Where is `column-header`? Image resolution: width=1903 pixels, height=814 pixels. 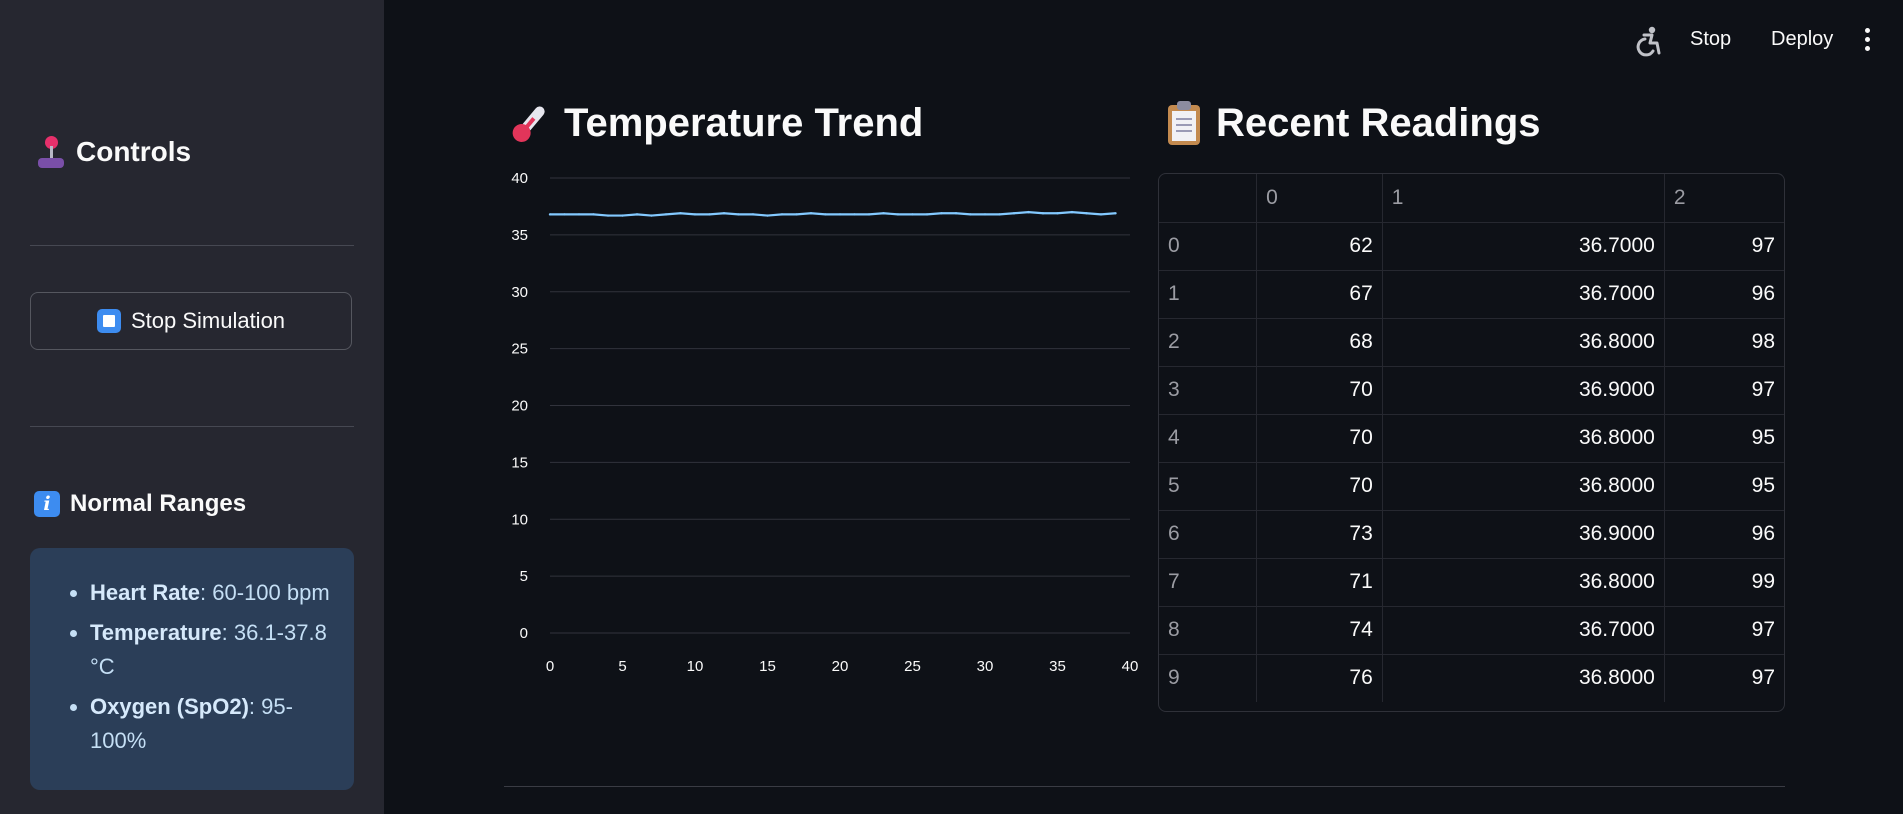
column-header is located at coordinates (1208, 198).